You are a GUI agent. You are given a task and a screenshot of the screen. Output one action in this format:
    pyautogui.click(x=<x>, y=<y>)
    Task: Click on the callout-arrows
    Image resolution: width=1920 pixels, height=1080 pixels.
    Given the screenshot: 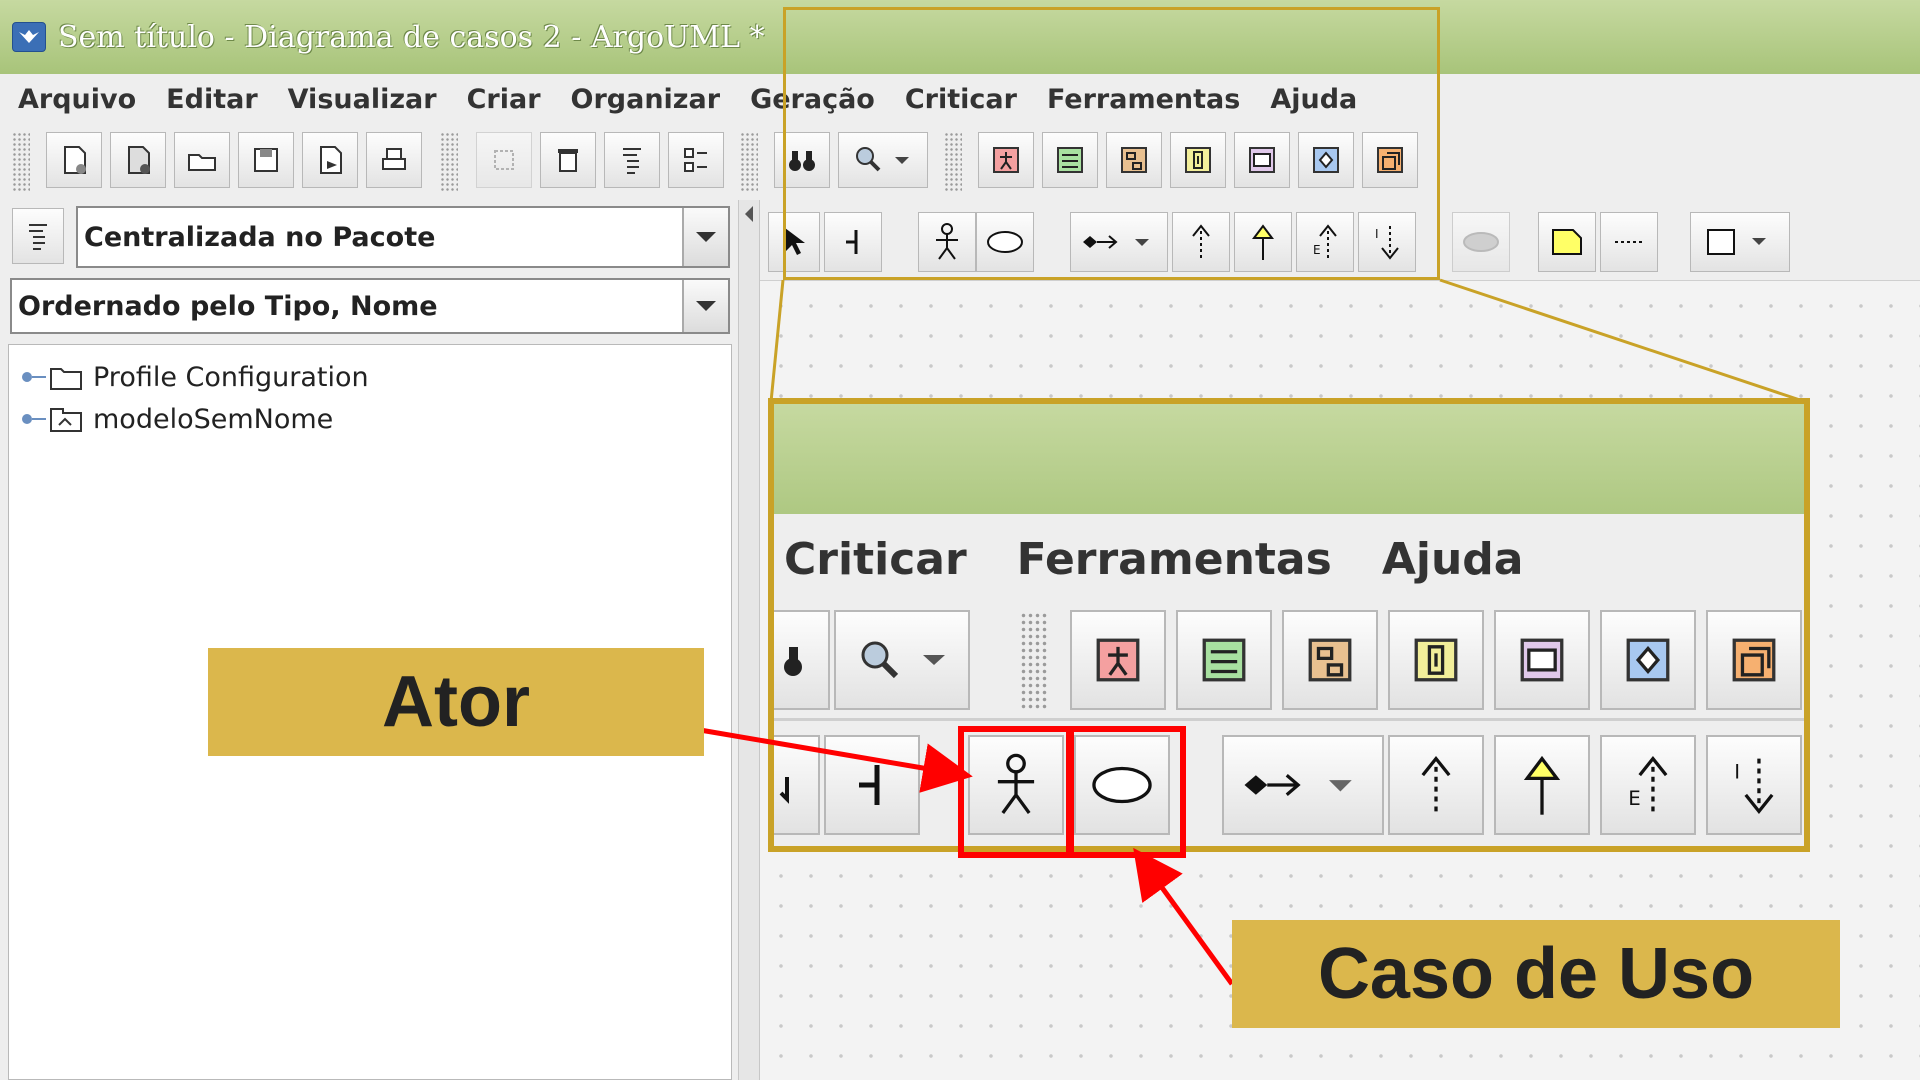 What is the action you would take?
    pyautogui.click(x=967, y=856)
    